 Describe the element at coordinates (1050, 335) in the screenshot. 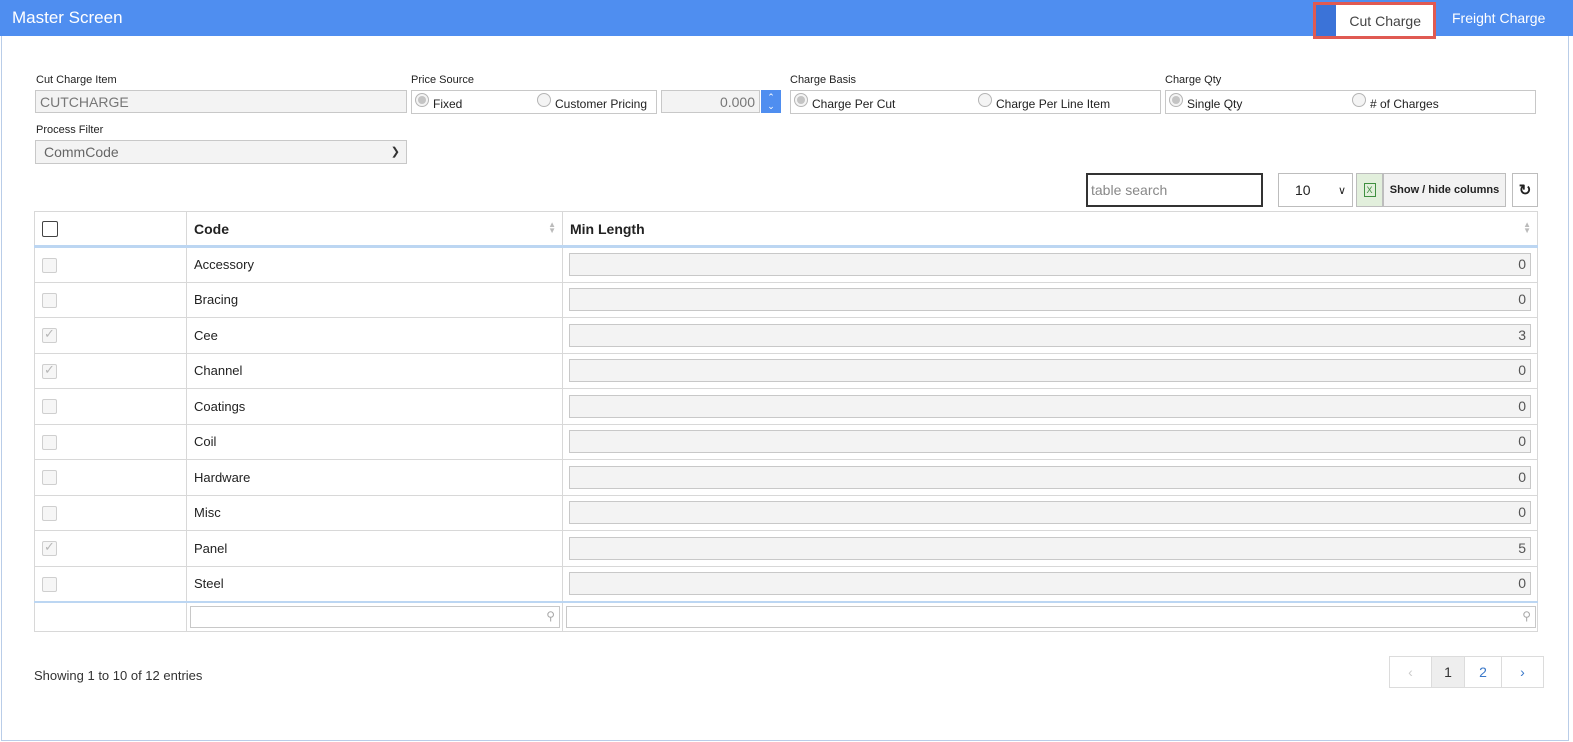

I see `min-length-input: 3` at that location.